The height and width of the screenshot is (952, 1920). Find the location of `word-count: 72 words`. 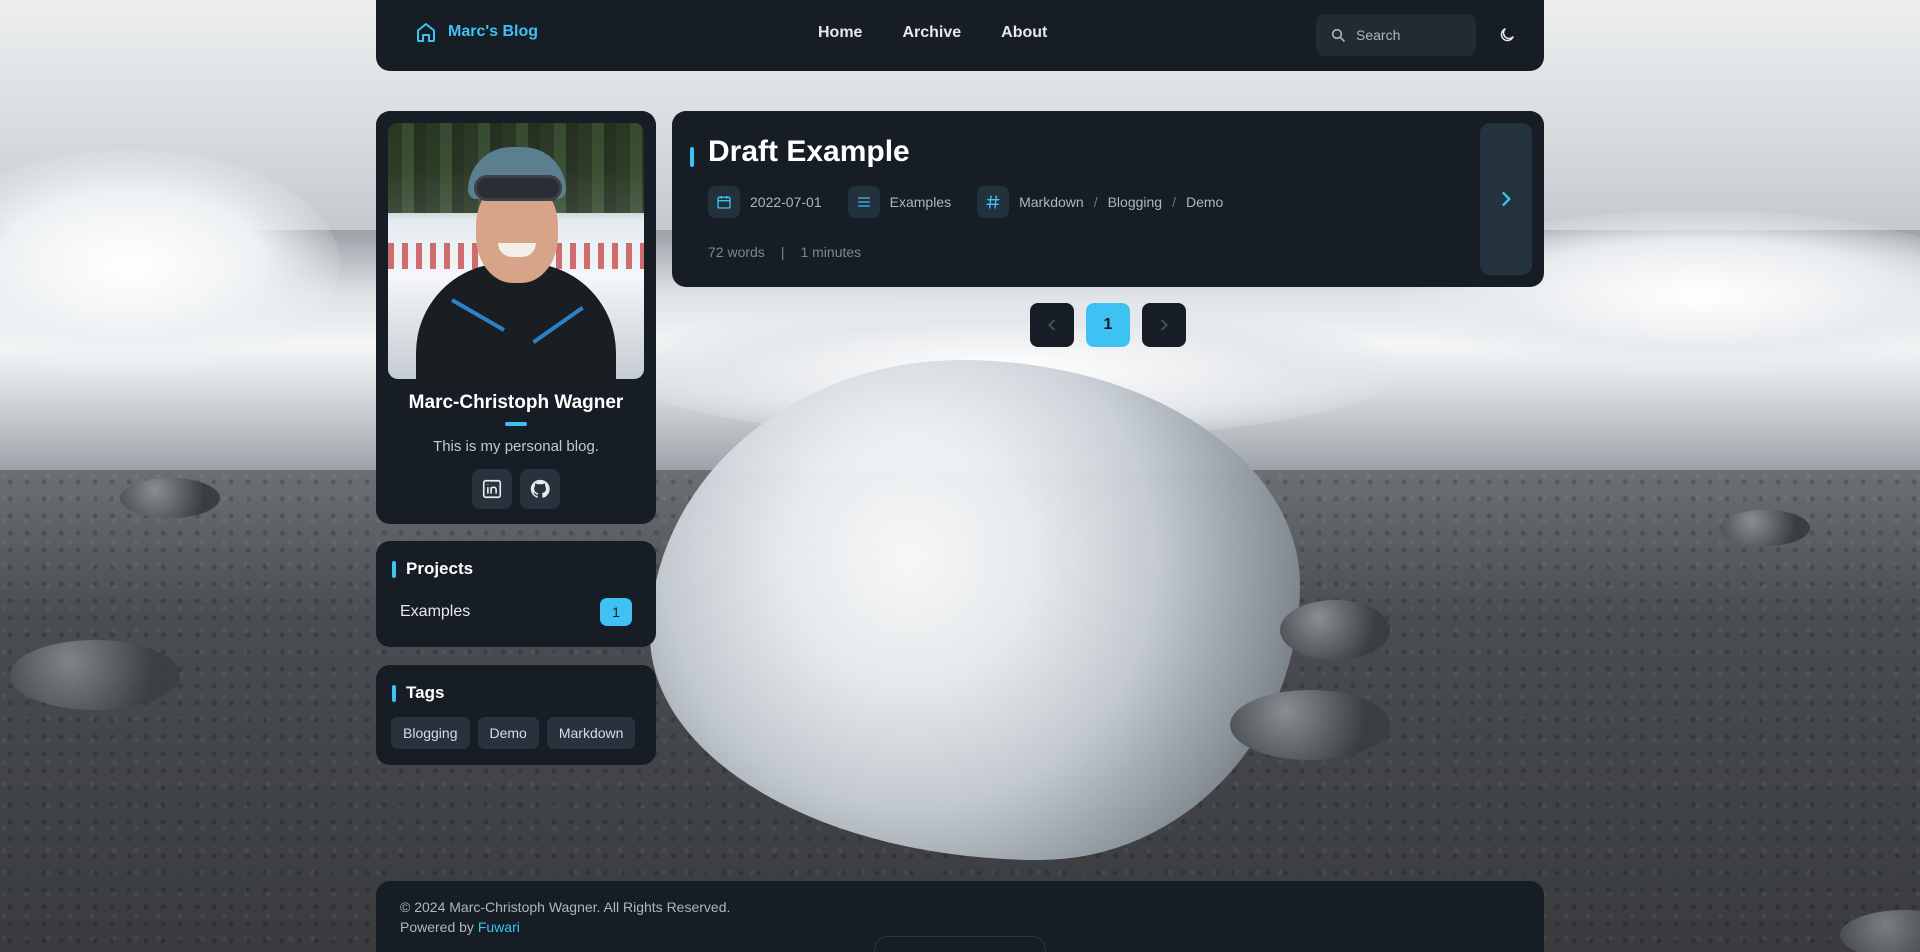

word-count: 72 words is located at coordinates (736, 252).